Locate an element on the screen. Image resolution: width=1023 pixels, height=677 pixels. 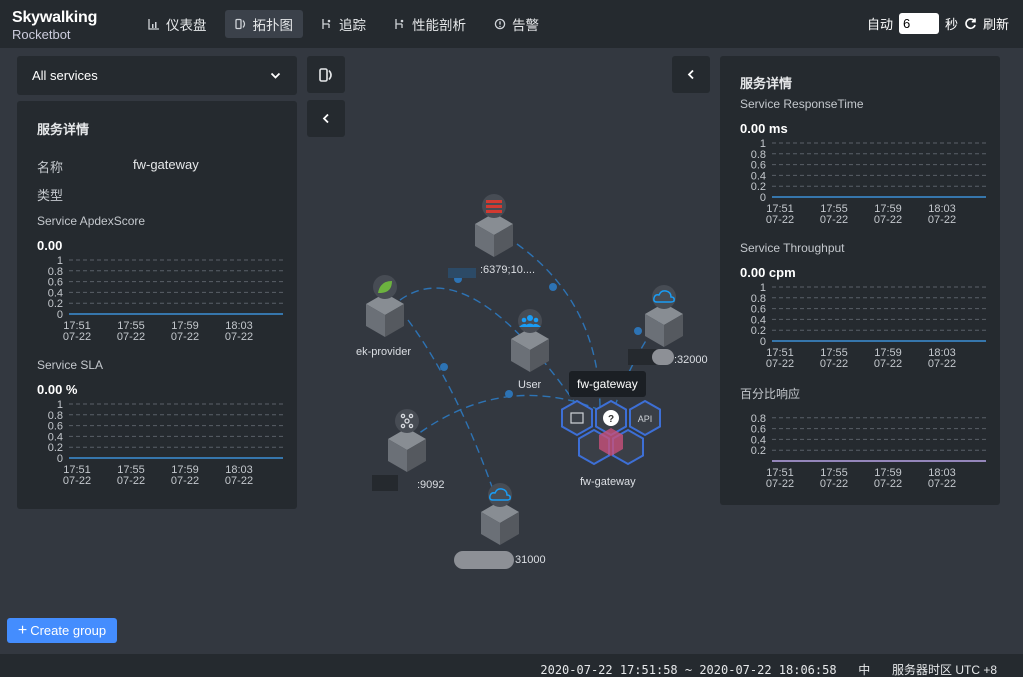
nav-alarm: 告警 is located at coordinates (516, 24).